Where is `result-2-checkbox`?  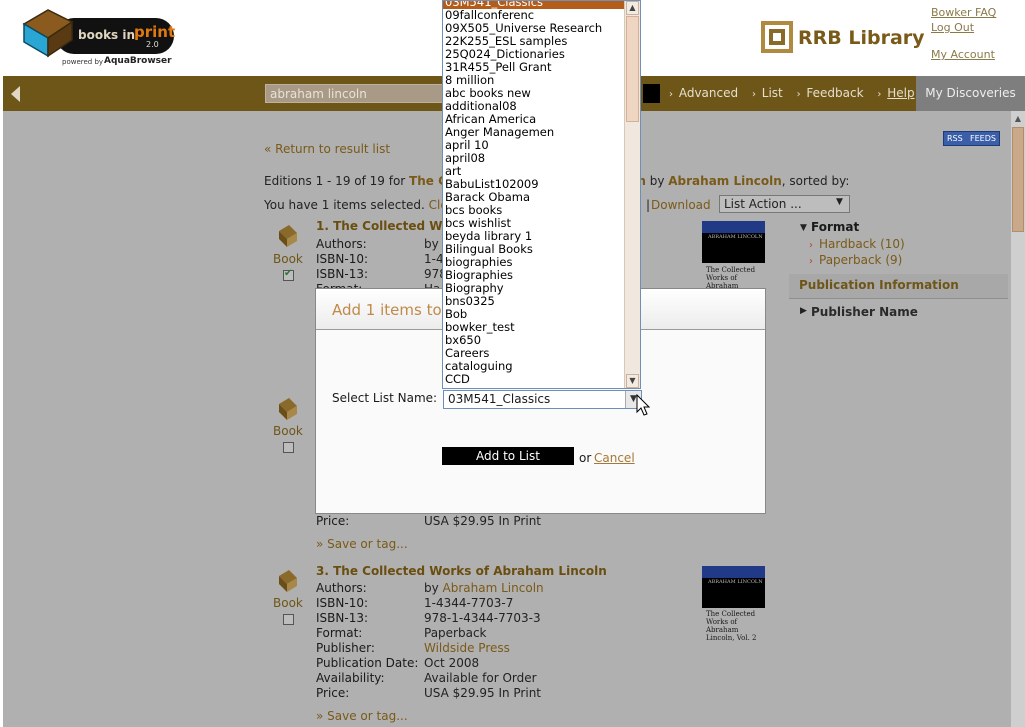
result-2-checkbox is located at coordinates (288, 447).